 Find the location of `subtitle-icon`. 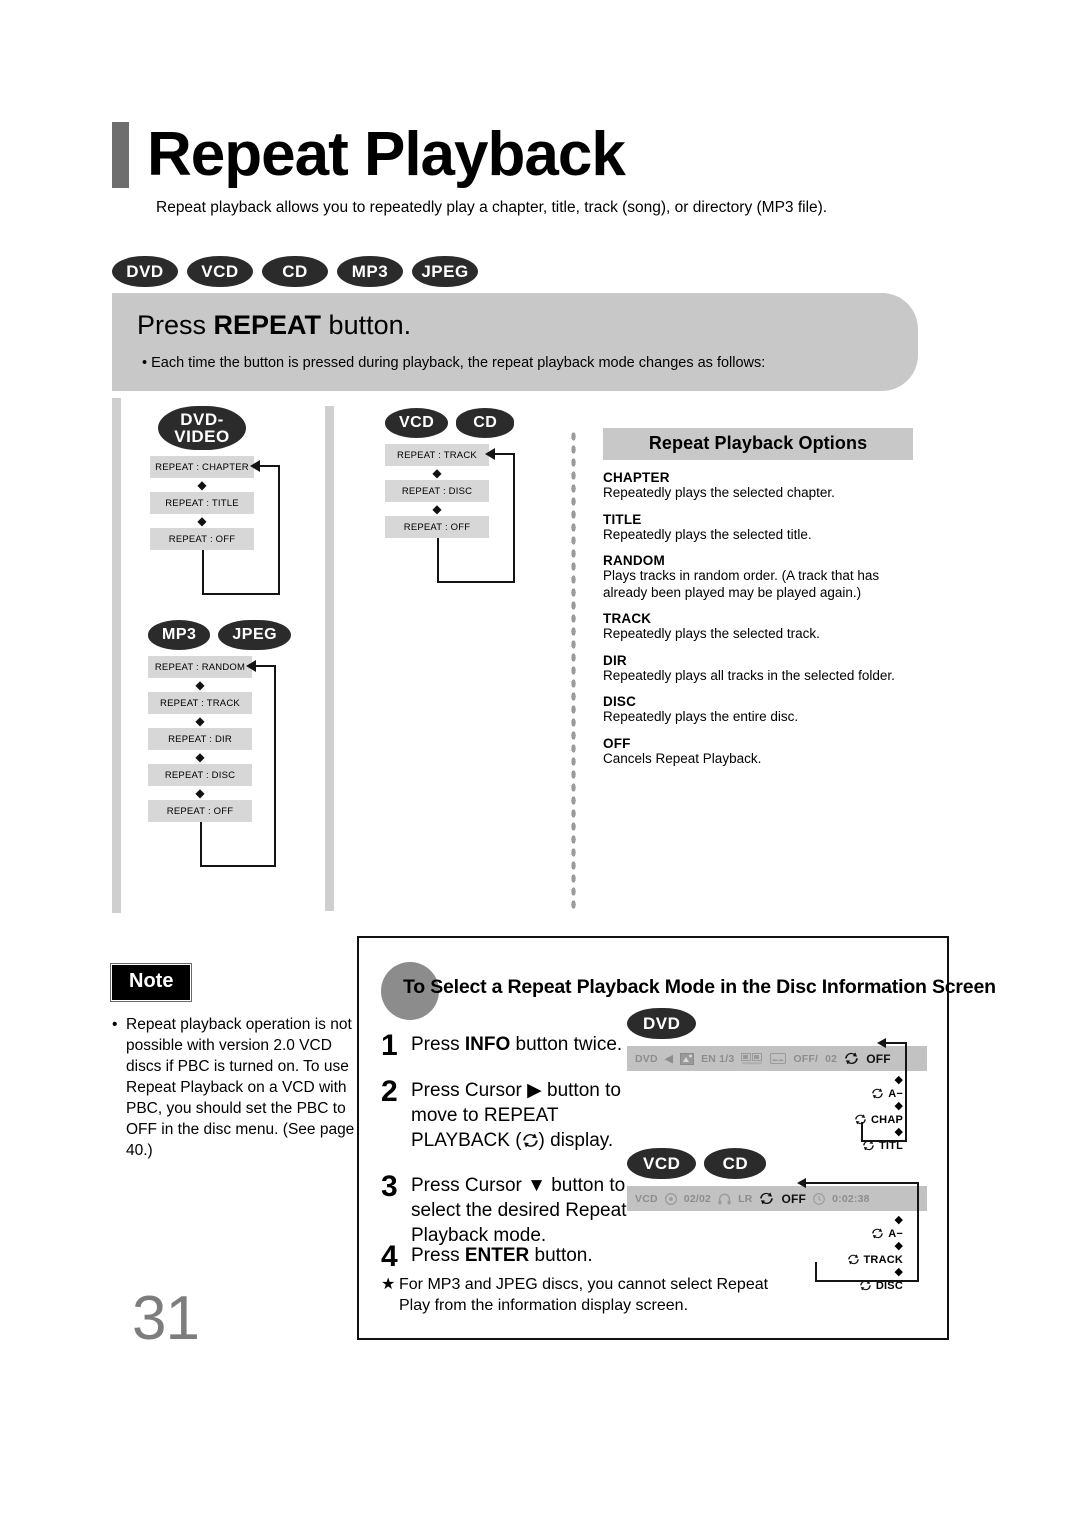

subtitle-icon is located at coordinates (778, 1058).